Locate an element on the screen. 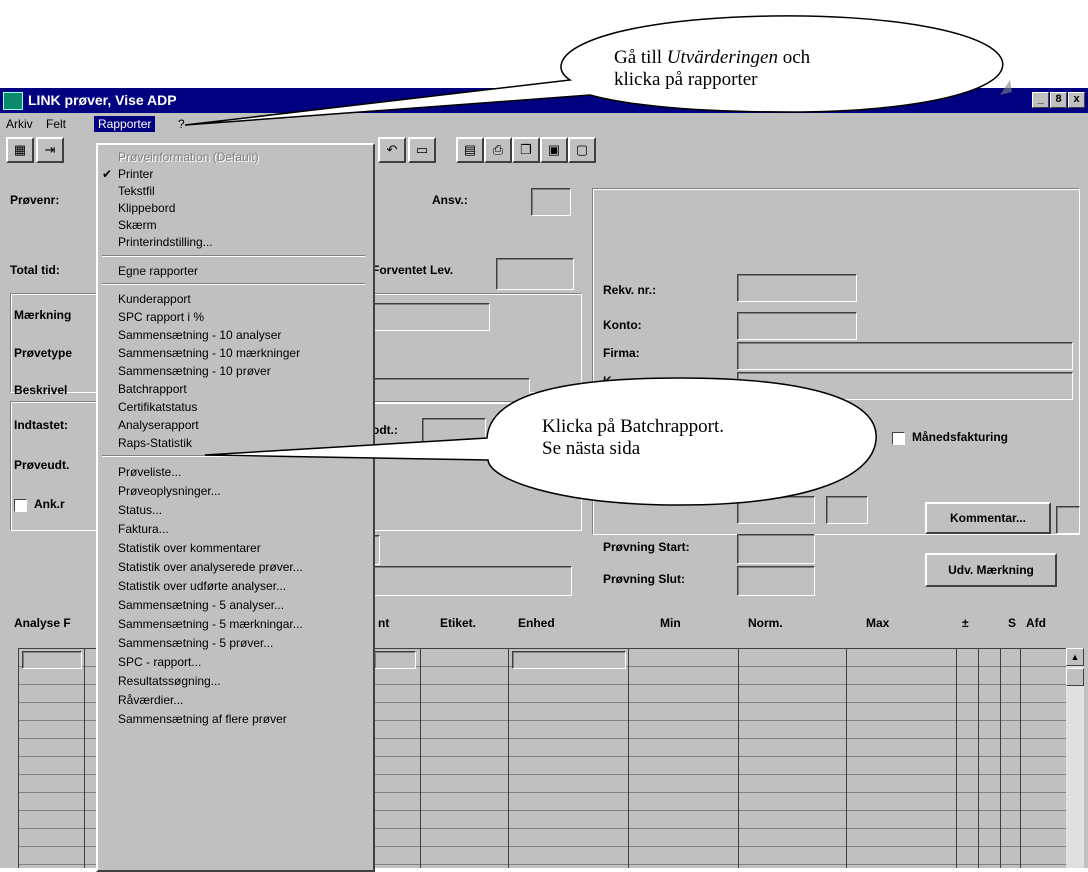 This screenshot has height=872, width=1088. middle-callout-bubble is located at coordinates (540, 441).